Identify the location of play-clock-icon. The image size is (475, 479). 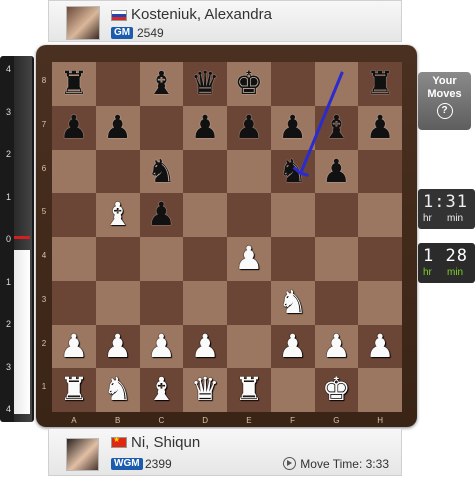
(290, 463).